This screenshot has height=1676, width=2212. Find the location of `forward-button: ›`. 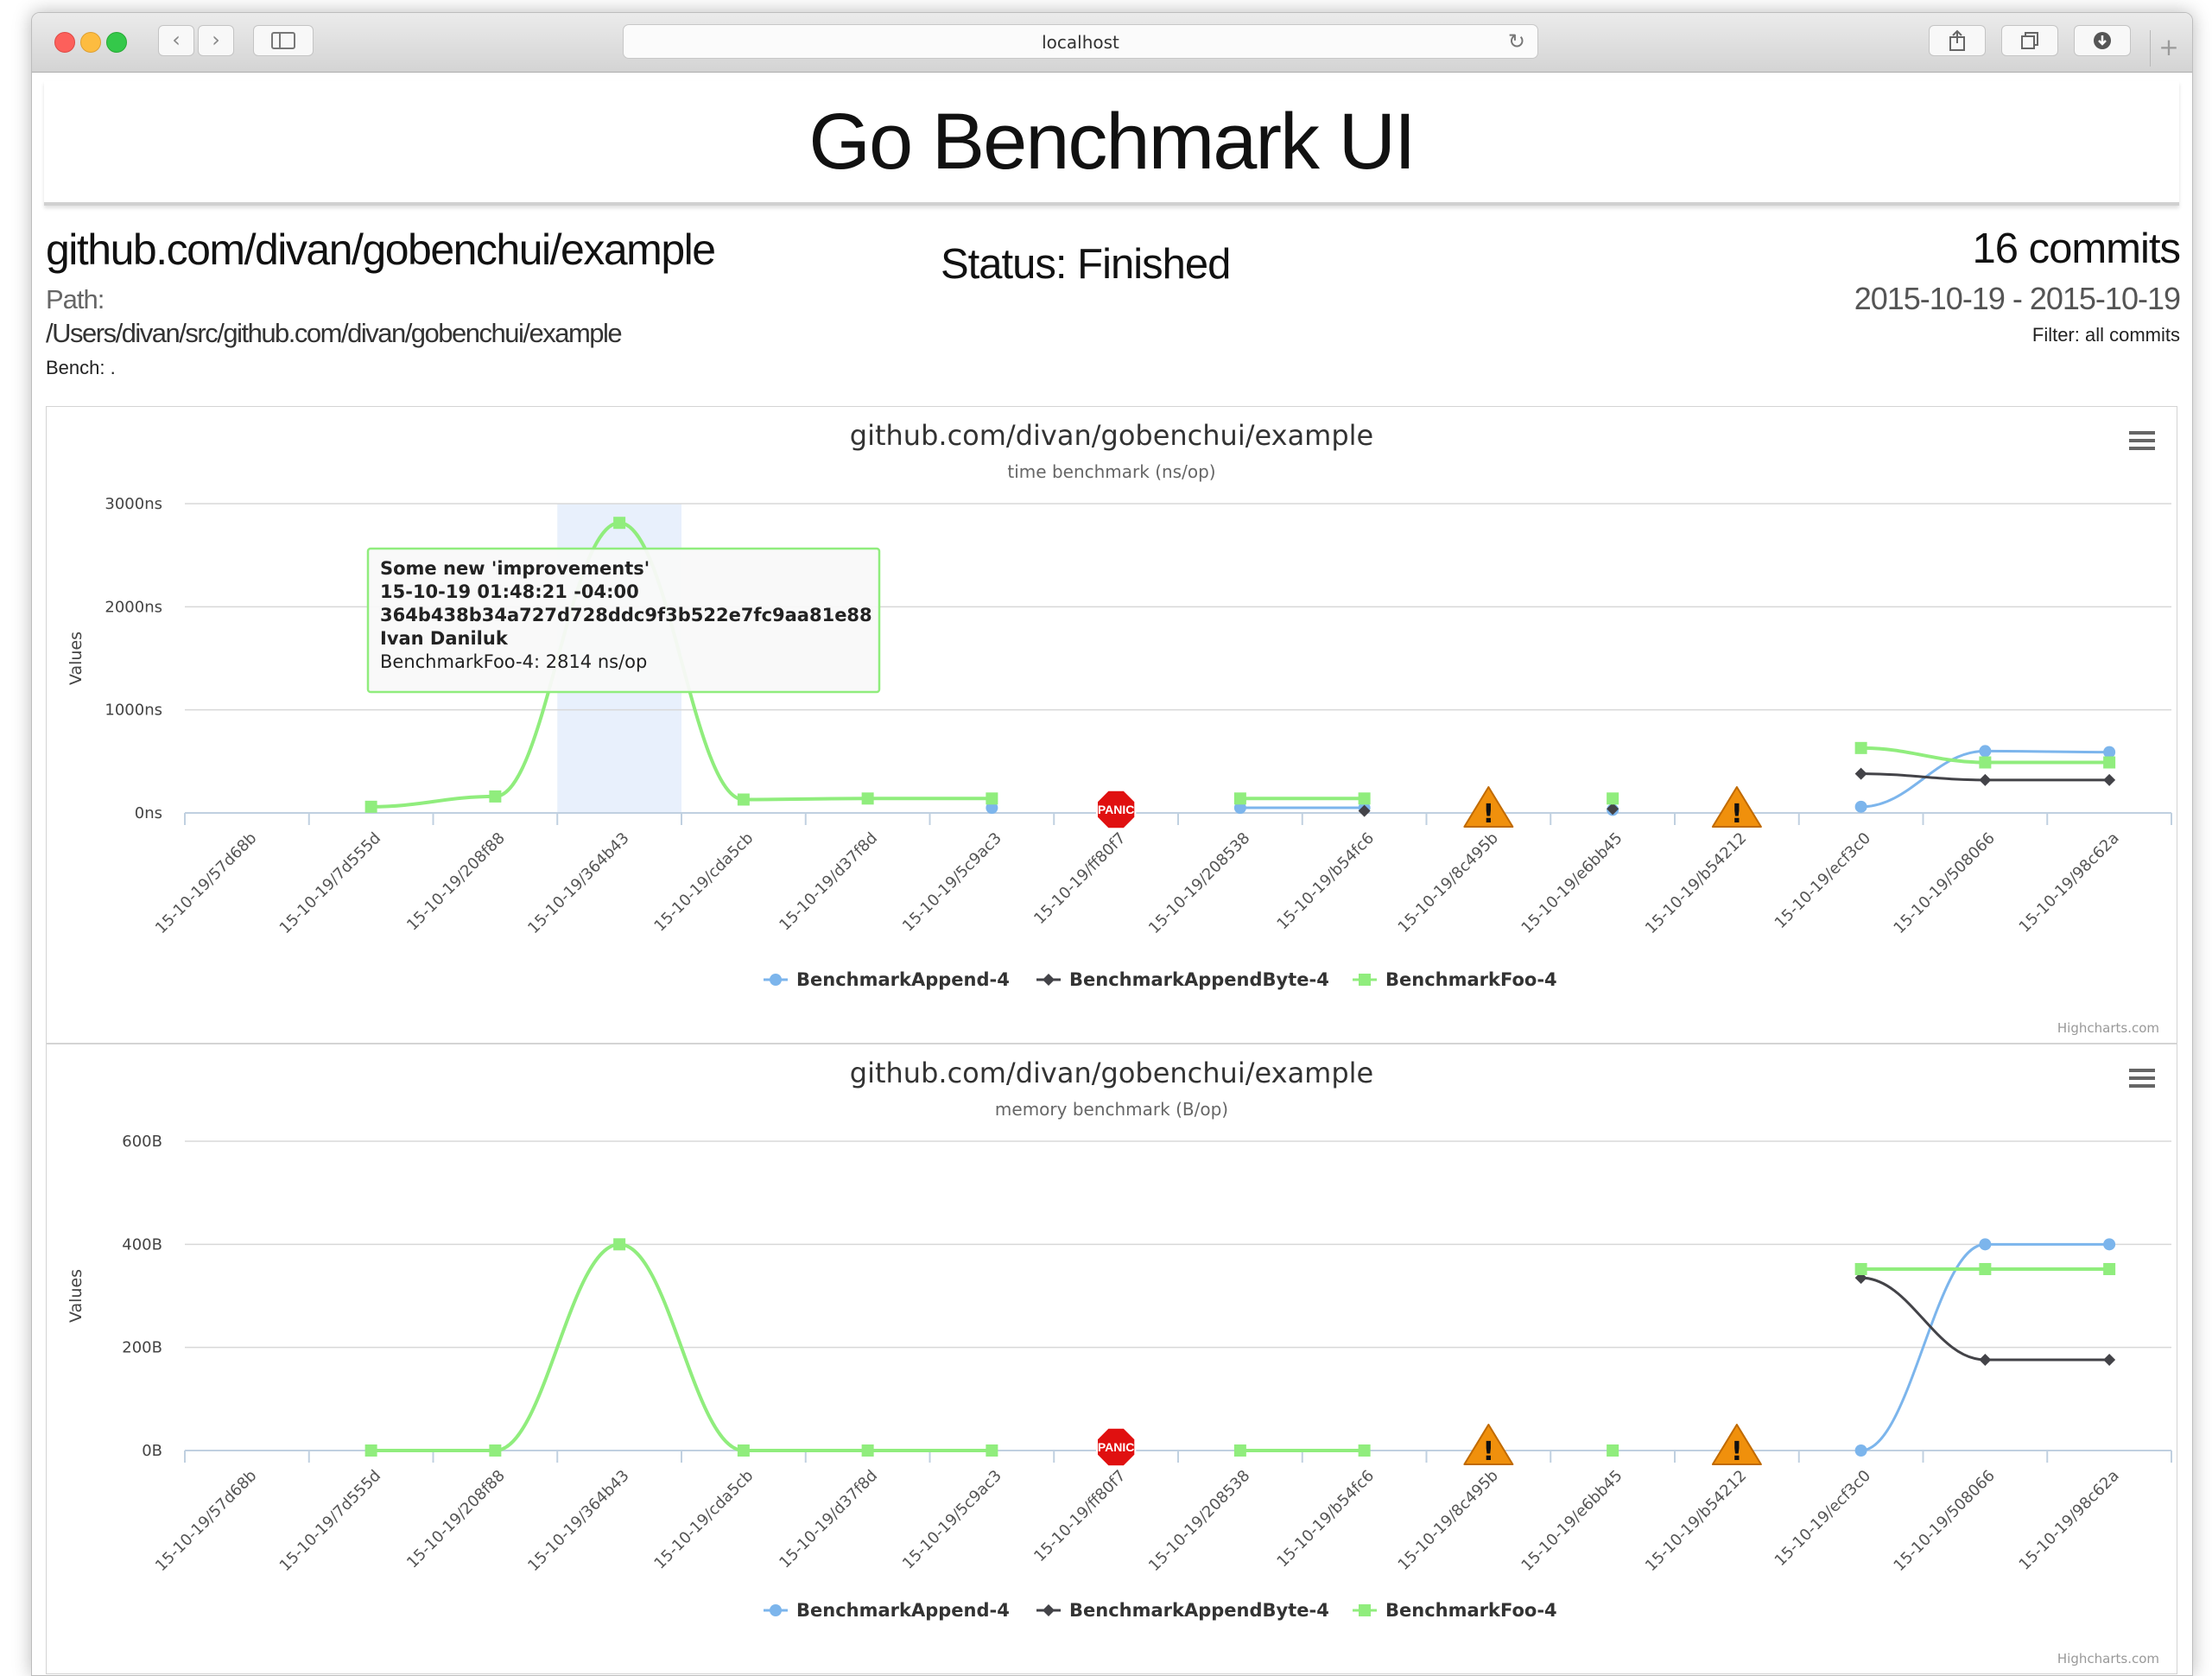

forward-button: › is located at coordinates (216, 40).